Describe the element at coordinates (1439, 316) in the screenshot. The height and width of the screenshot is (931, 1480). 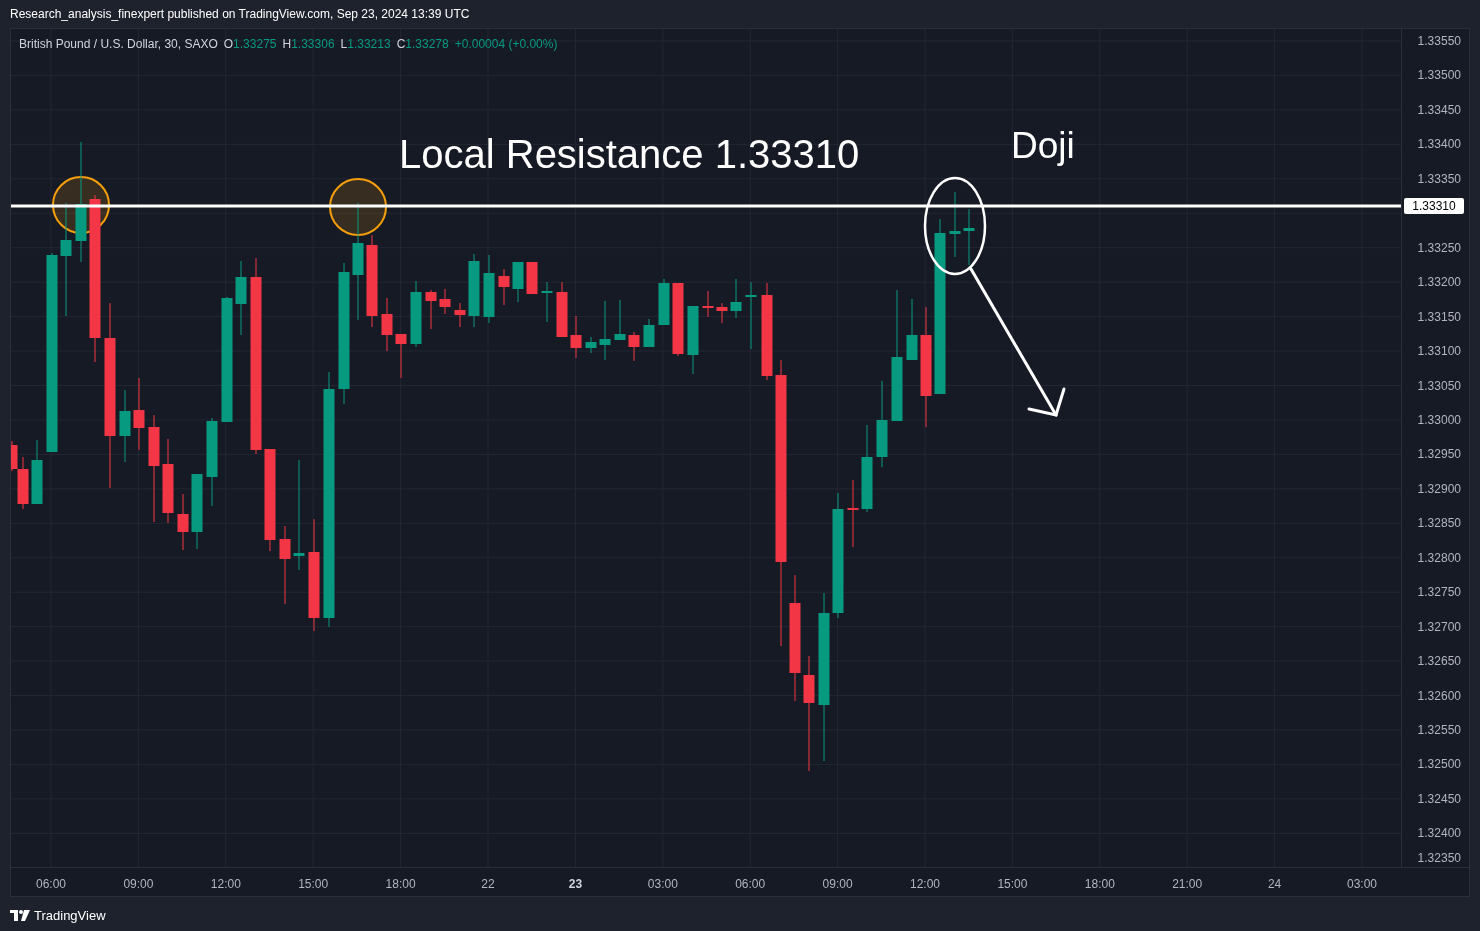
I see `price-tick: 1.33150` at that location.